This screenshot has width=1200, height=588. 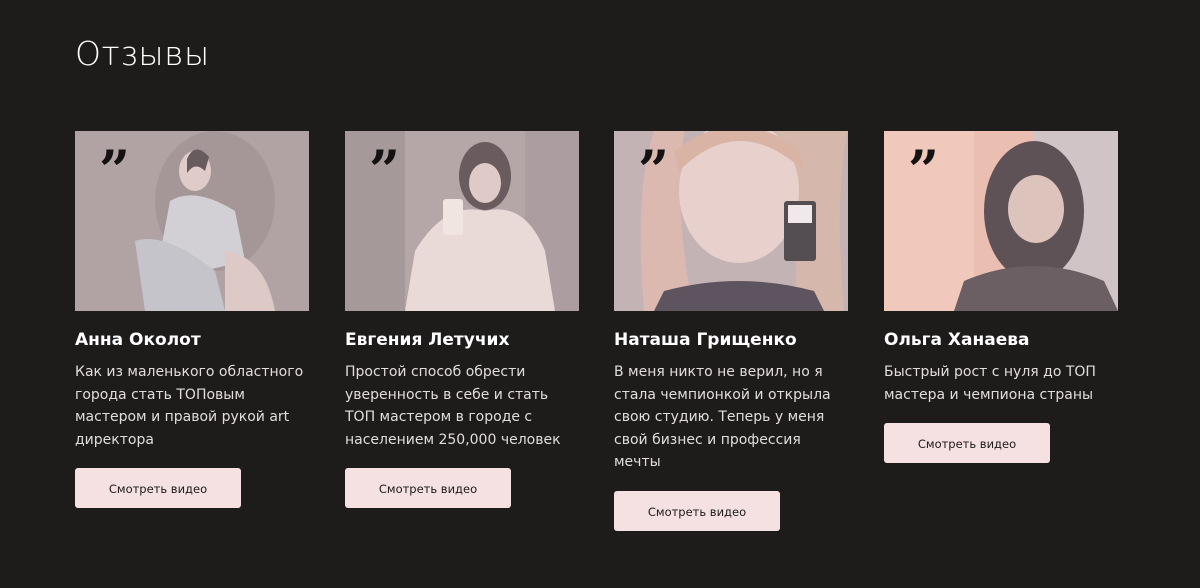 I want to click on reviewer-name: Анна Околот, so click(x=138, y=340).